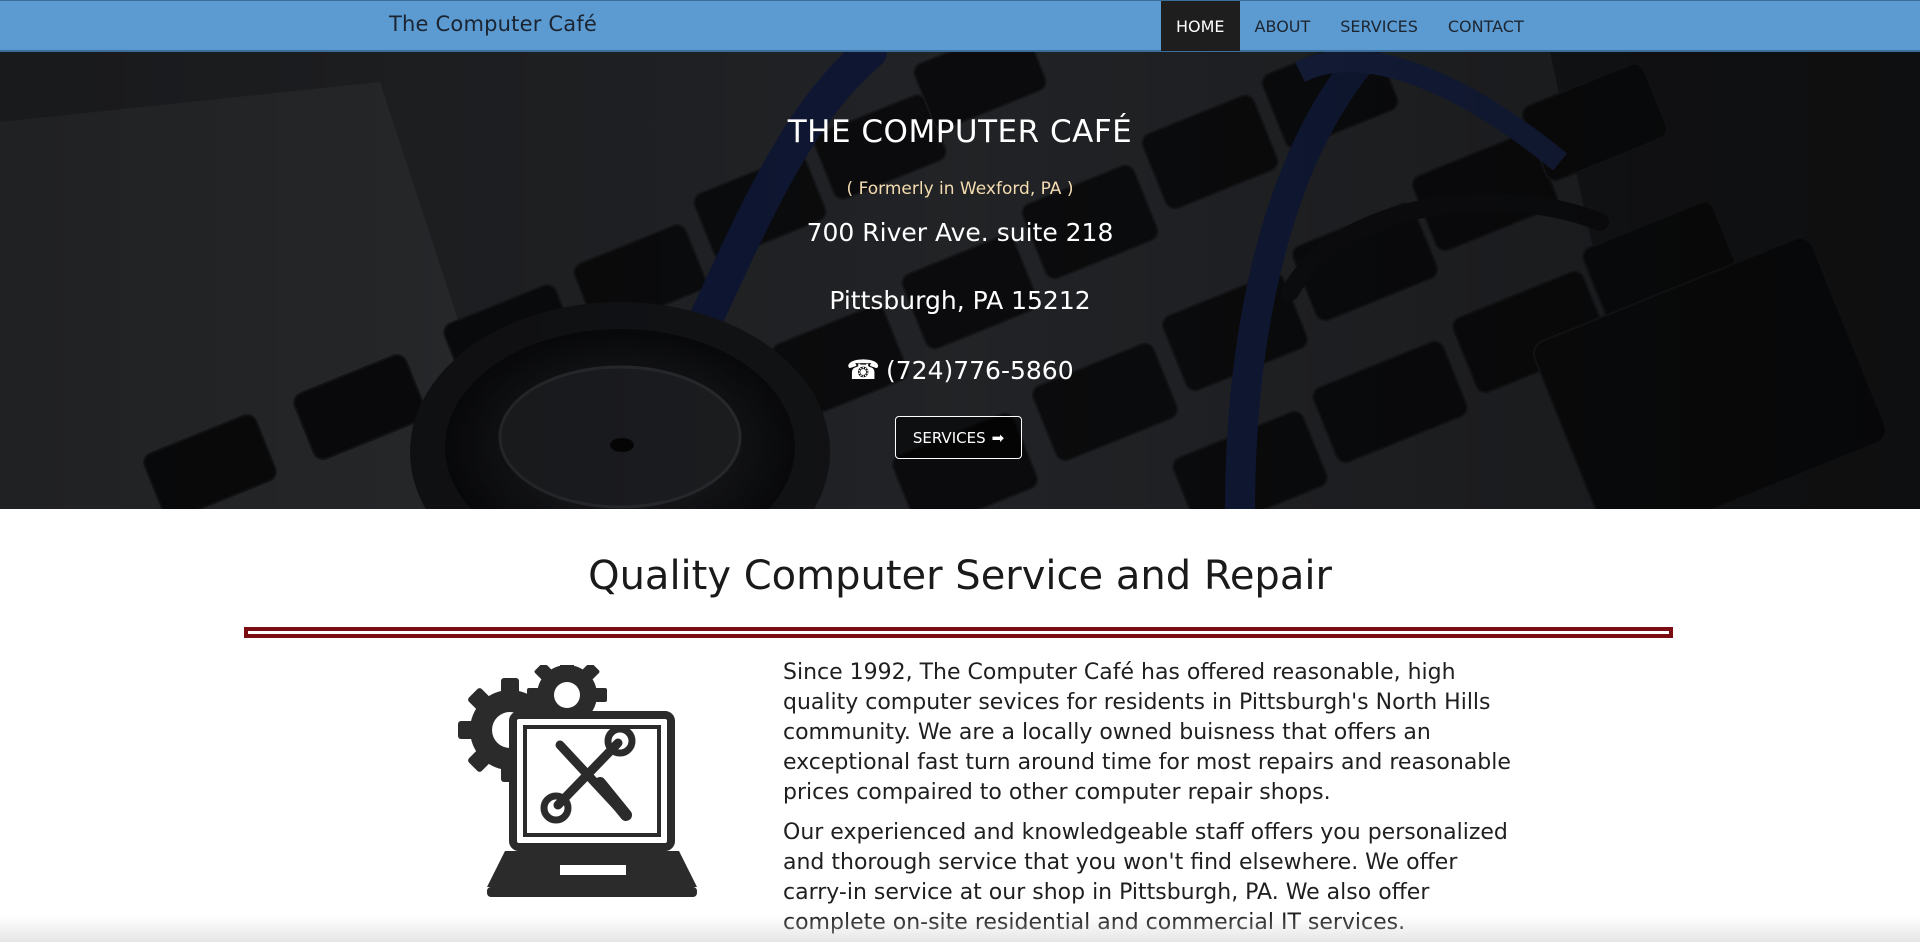 The height and width of the screenshot is (942, 1920). Describe the element at coordinates (960, 232) in the screenshot. I see `hero-address-line1: 700 River Ave. suite 218` at that location.